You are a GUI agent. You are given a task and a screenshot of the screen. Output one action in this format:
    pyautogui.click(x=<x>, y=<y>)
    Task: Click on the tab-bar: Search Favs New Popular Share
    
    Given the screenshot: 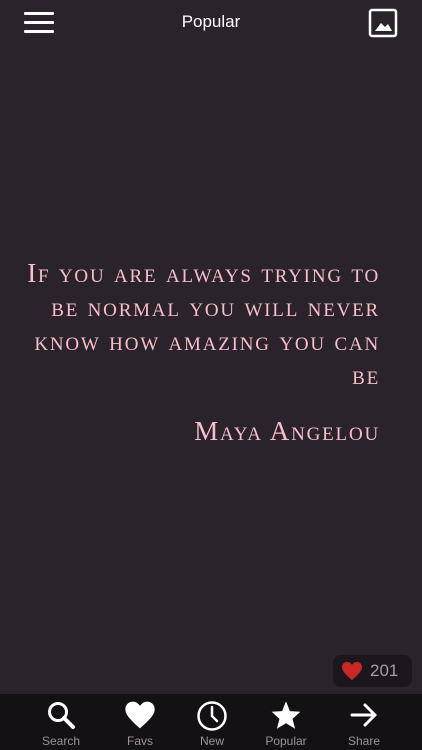 What is the action you would take?
    pyautogui.click(x=211, y=721)
    